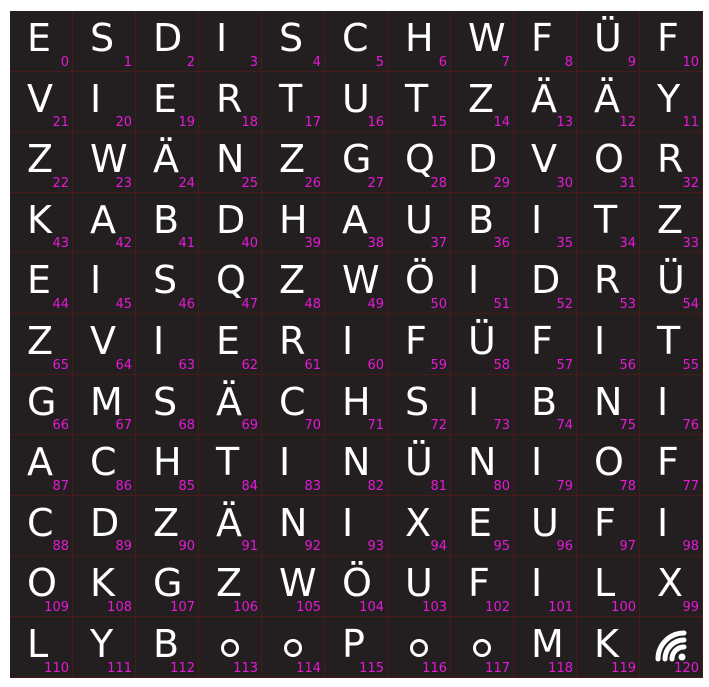 This screenshot has width=709, height=687. What do you see at coordinates (418, 522) in the screenshot?
I see `grid-letter: X` at bounding box center [418, 522].